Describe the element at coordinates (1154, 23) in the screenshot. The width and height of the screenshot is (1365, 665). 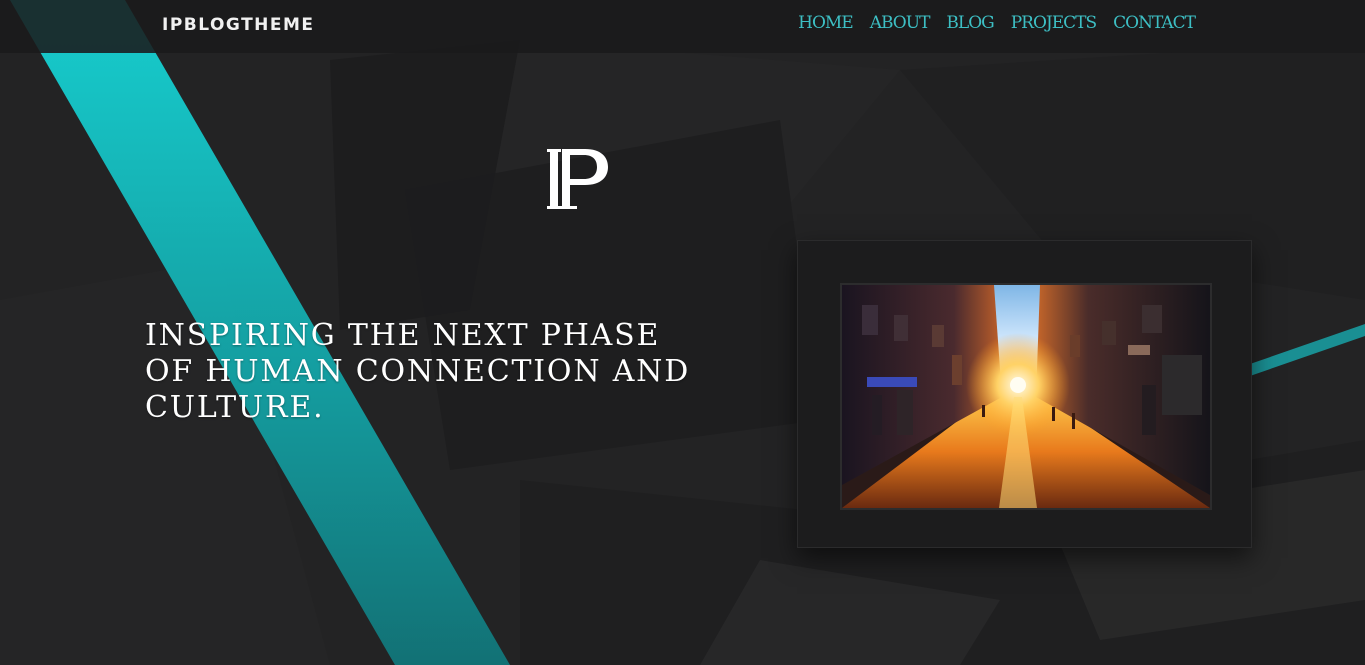
I see `nav-contact-link: CONTACT` at that location.